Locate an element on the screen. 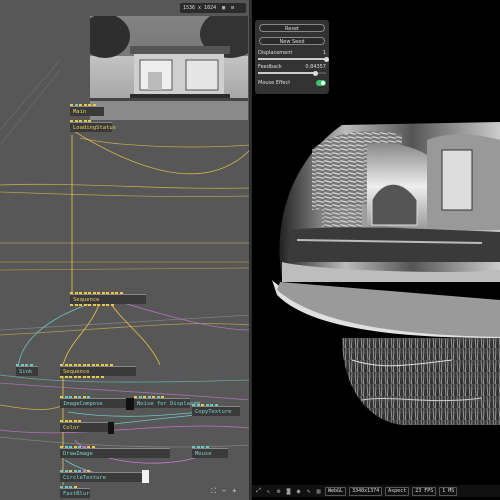 The image size is (500, 500). displacement-slider is located at coordinates (293, 59).